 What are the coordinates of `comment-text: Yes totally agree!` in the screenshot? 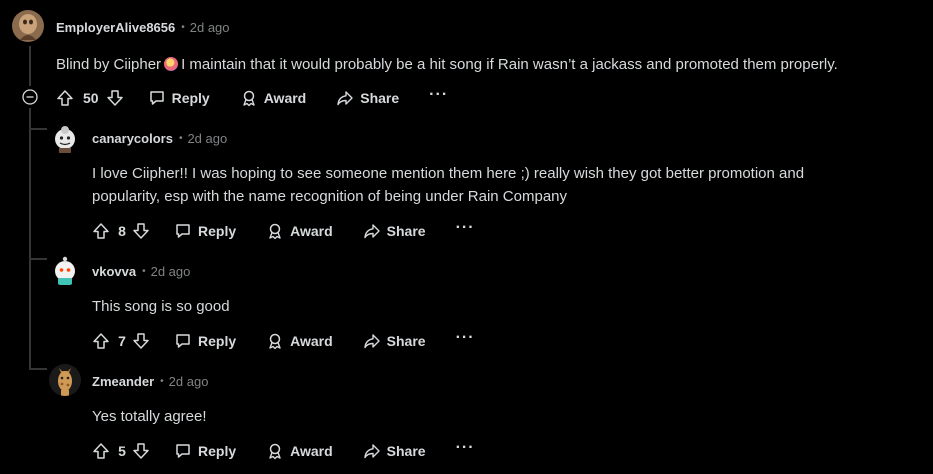 It's located at (149, 416).